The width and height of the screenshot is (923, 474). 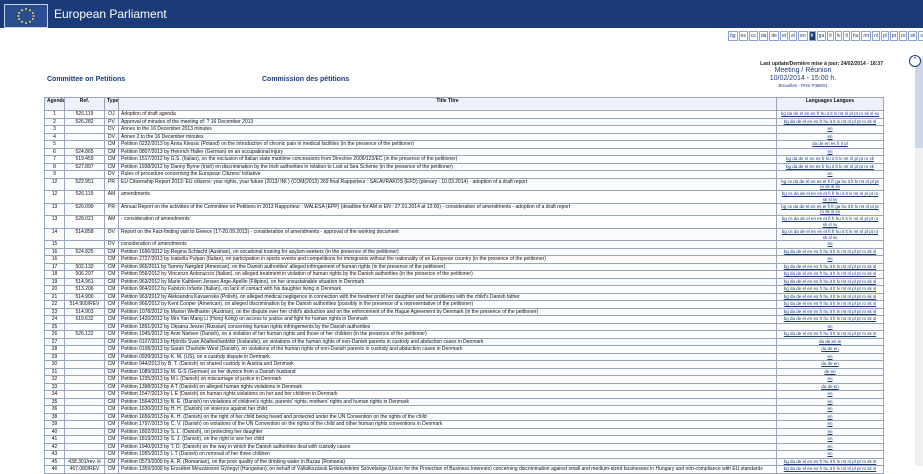 I want to click on language-link-ga: ga, so click(x=821, y=36).